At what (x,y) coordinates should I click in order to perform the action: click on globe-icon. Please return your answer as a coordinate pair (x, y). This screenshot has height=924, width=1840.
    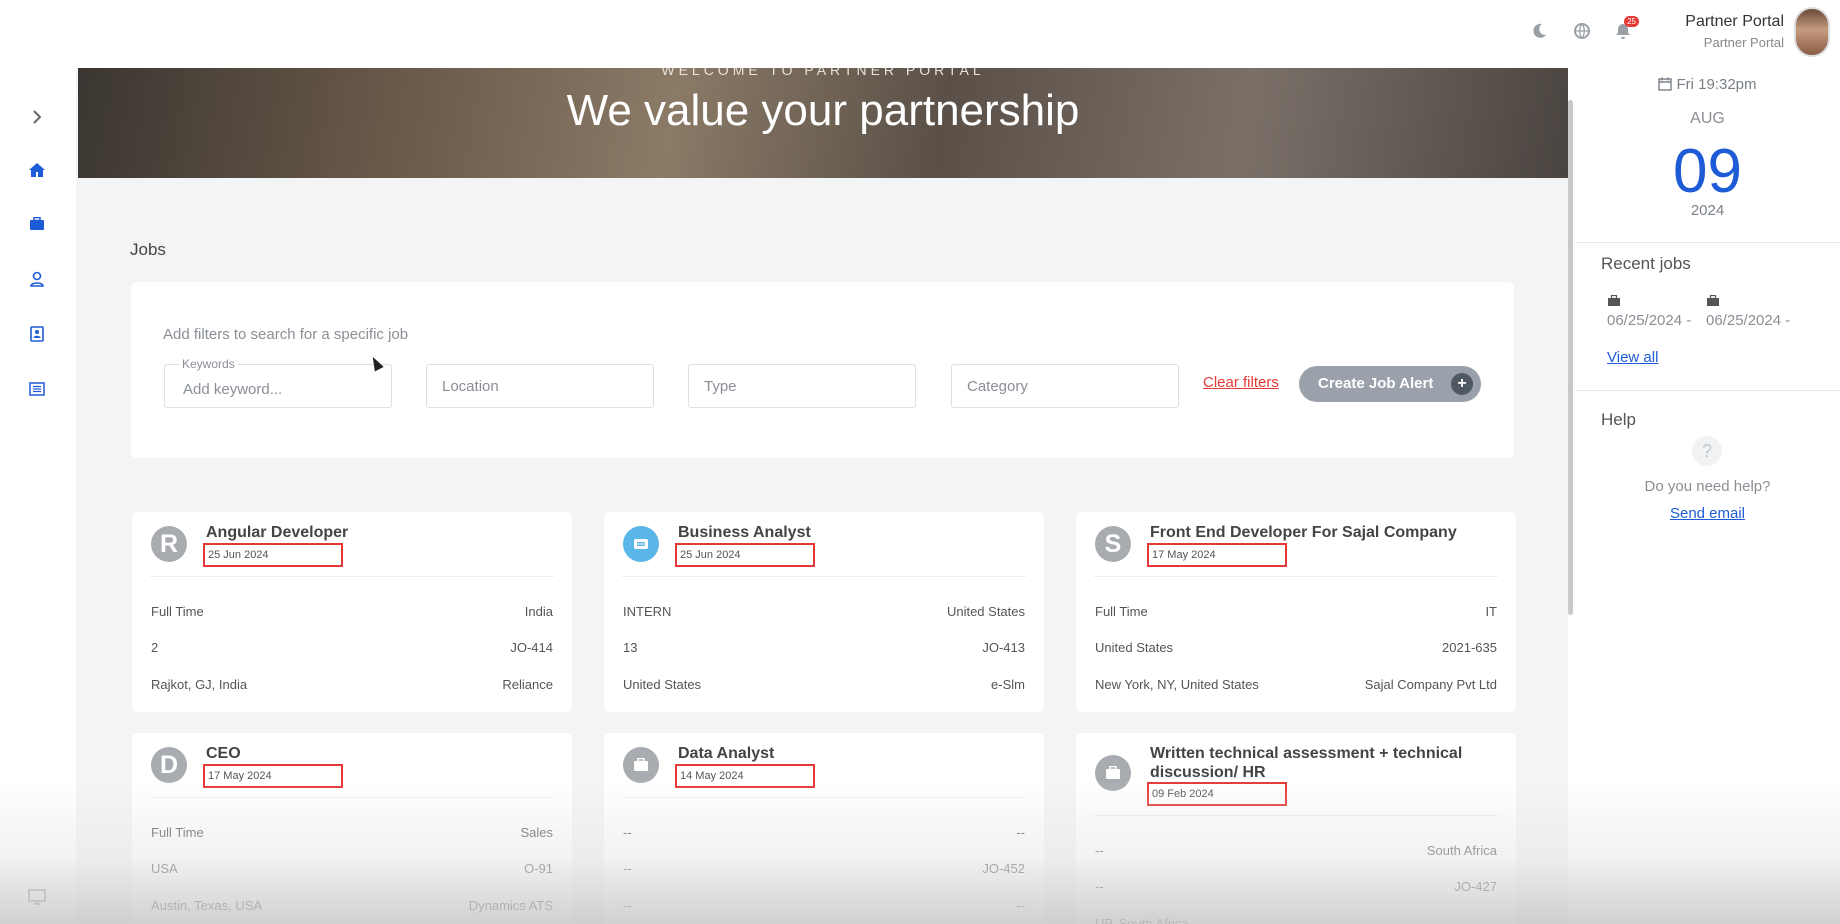
    Looking at the image, I should click on (1582, 31).